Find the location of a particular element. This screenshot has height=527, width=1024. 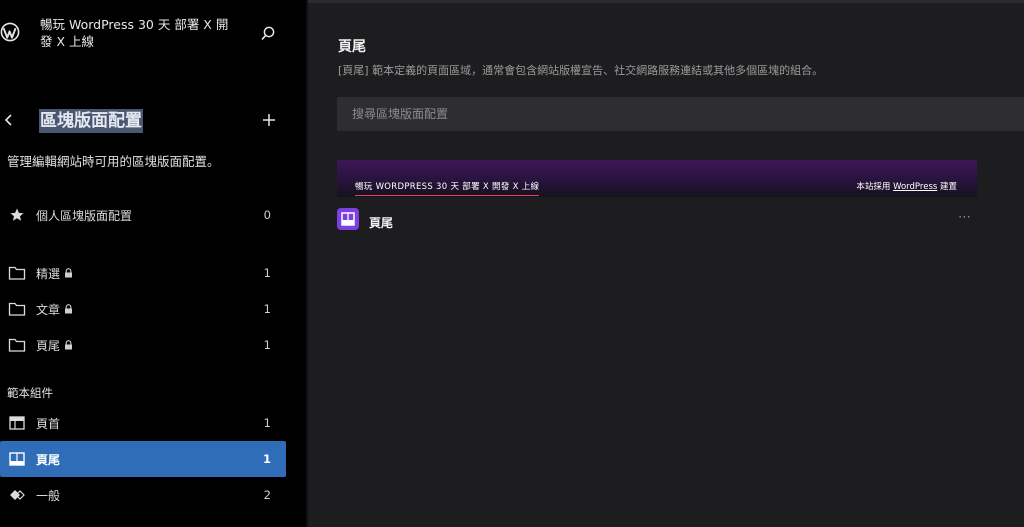

sidebar-item-featured: 精選 1 is located at coordinates (143, 273).